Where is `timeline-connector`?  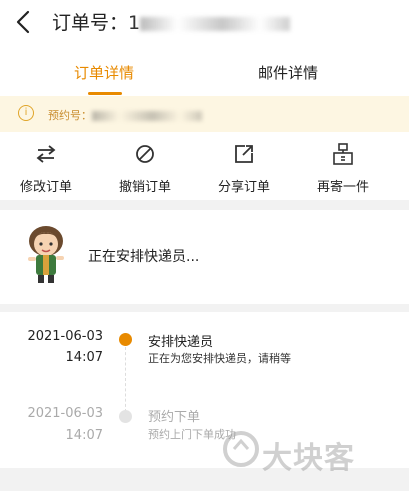
timeline-connector is located at coordinates (125, 379).